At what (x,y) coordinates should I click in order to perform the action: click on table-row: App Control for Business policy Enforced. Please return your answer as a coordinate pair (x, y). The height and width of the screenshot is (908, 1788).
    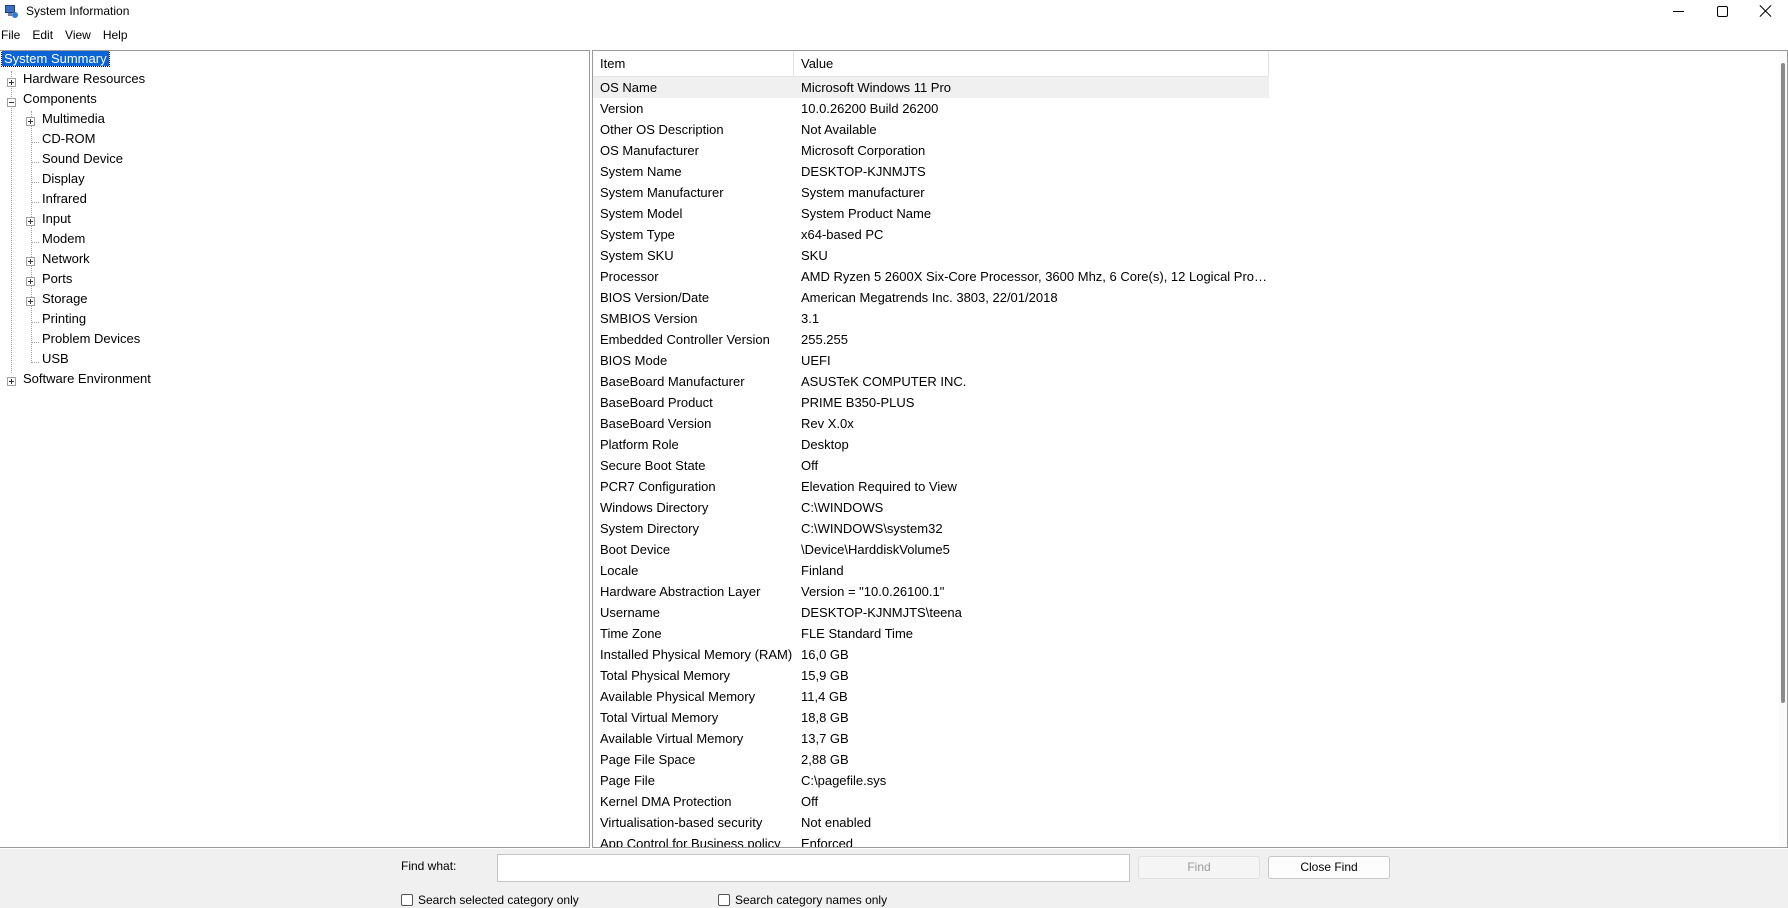
    Looking at the image, I should click on (931, 840).